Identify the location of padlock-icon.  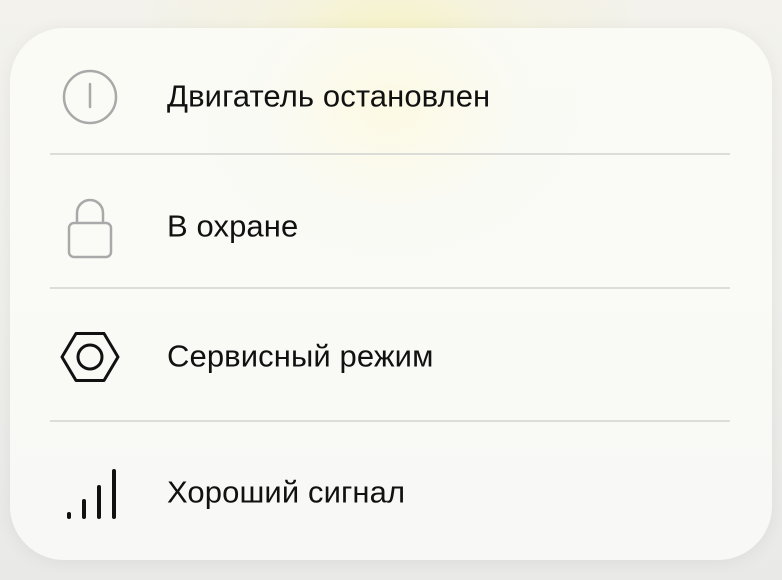
(90, 228).